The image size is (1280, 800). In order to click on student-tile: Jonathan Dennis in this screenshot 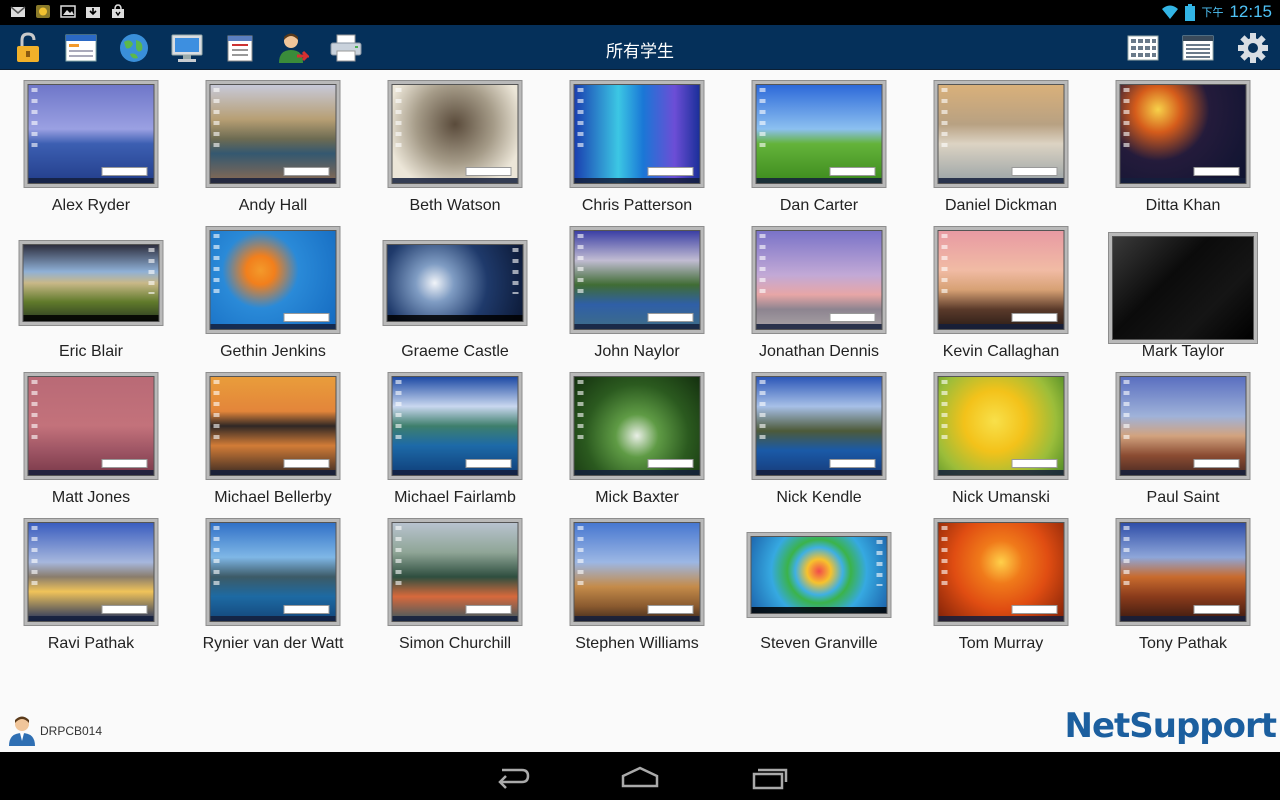, I will do `click(819, 295)`.